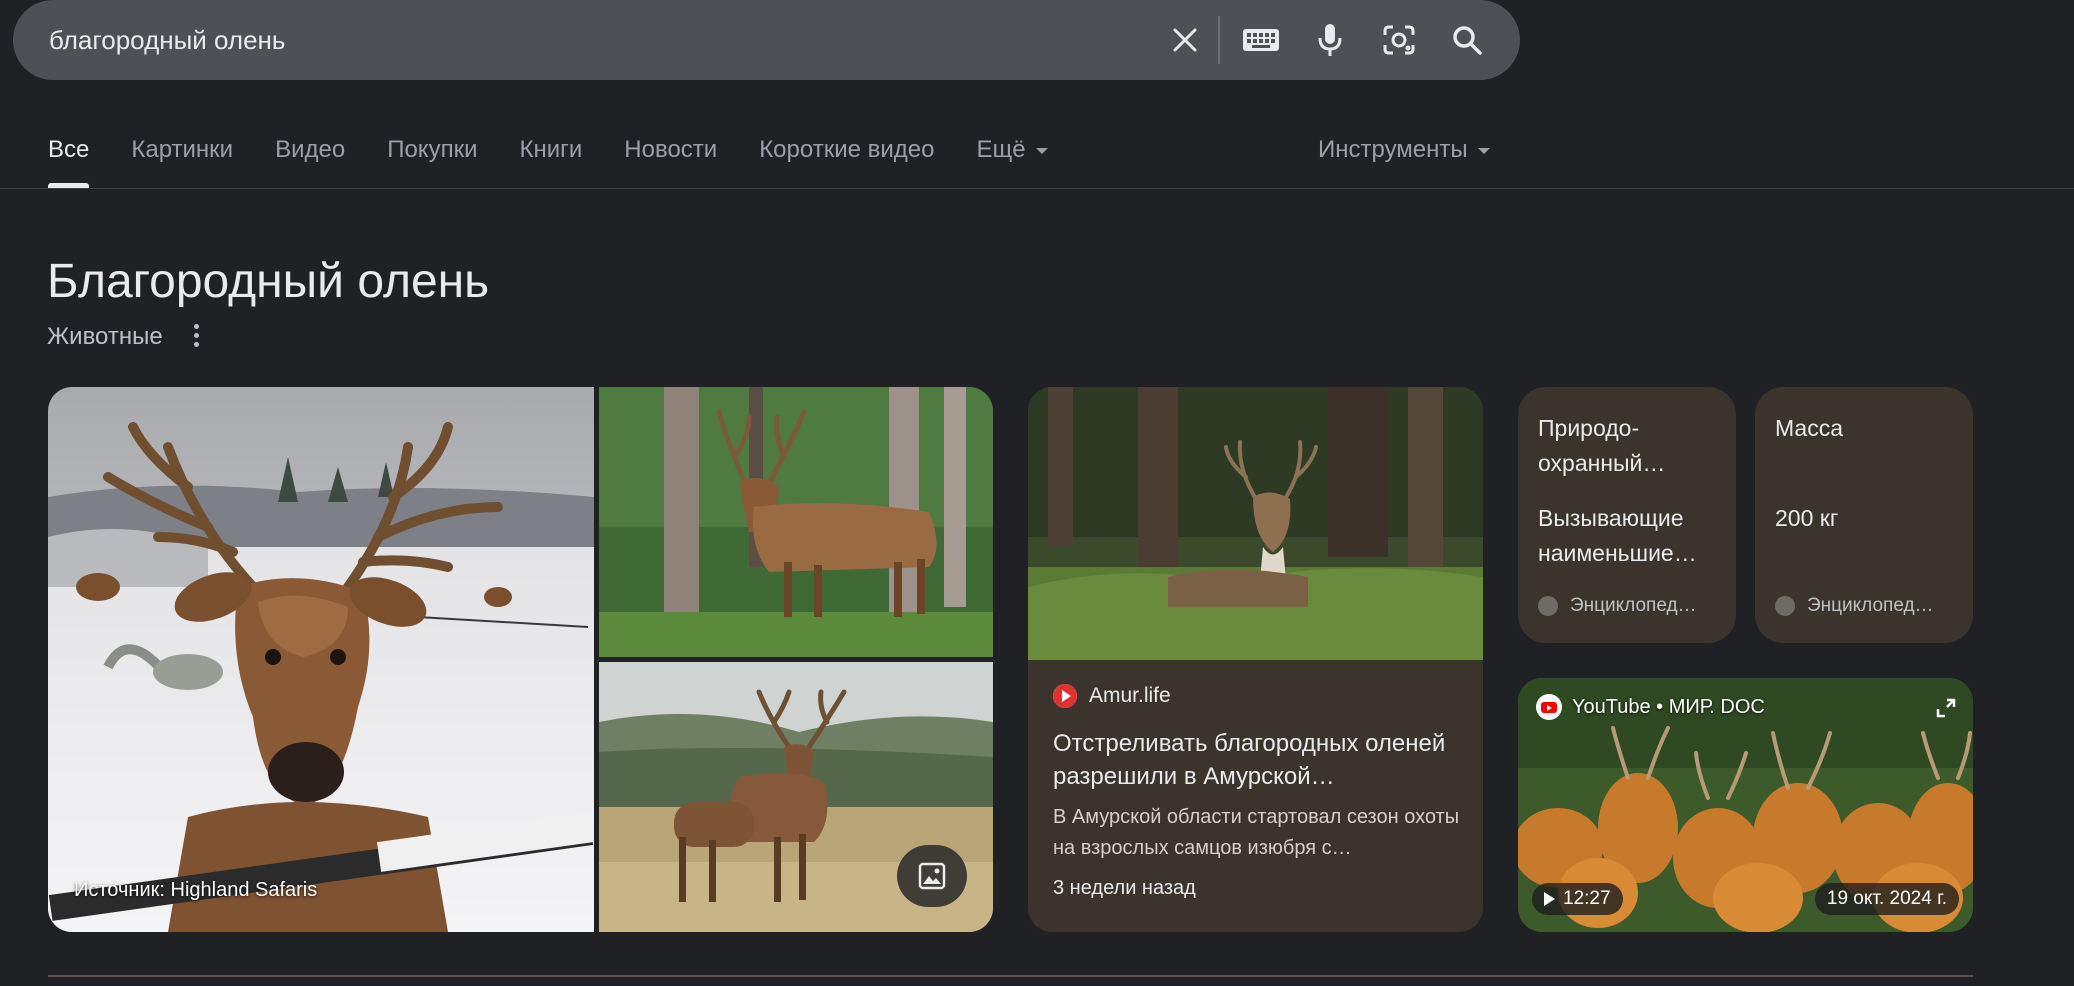 Image resolution: width=2074 pixels, height=986 pixels. What do you see at coordinates (1745, 805) in the screenshot?
I see `video-card: YouTube • МИР. DOC 12:27 19 окт. 2024 г.` at bounding box center [1745, 805].